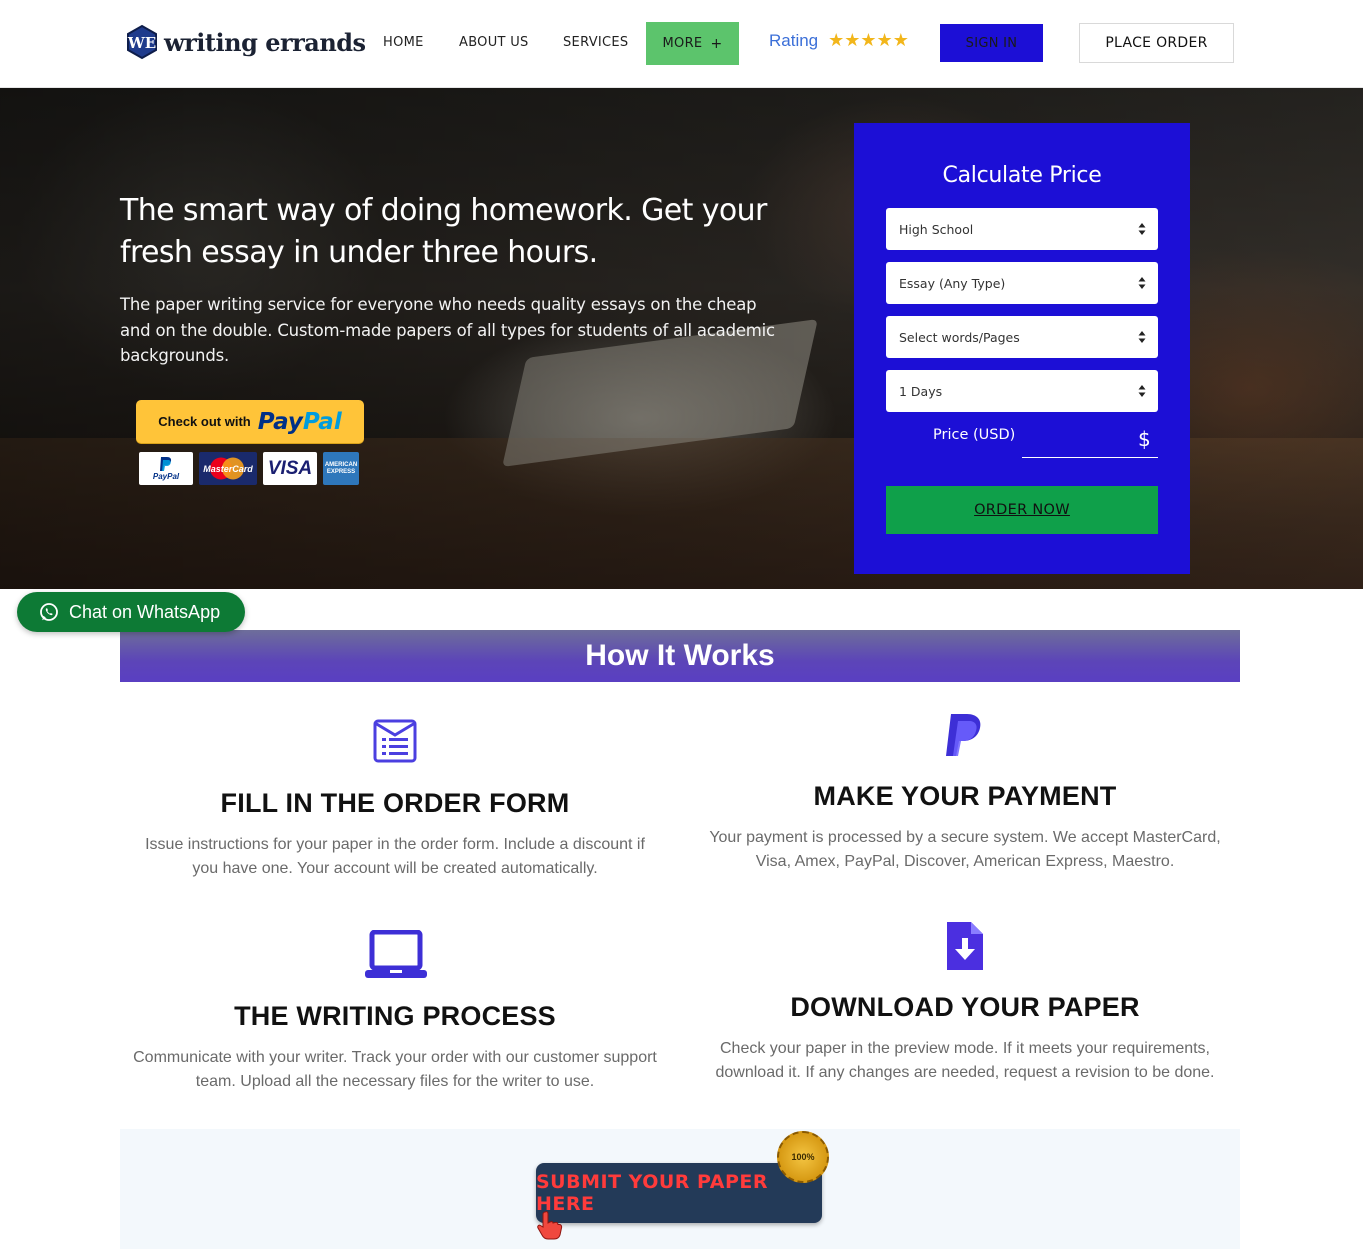 The height and width of the screenshot is (1249, 1363). I want to click on laptop-icon, so click(396, 954).